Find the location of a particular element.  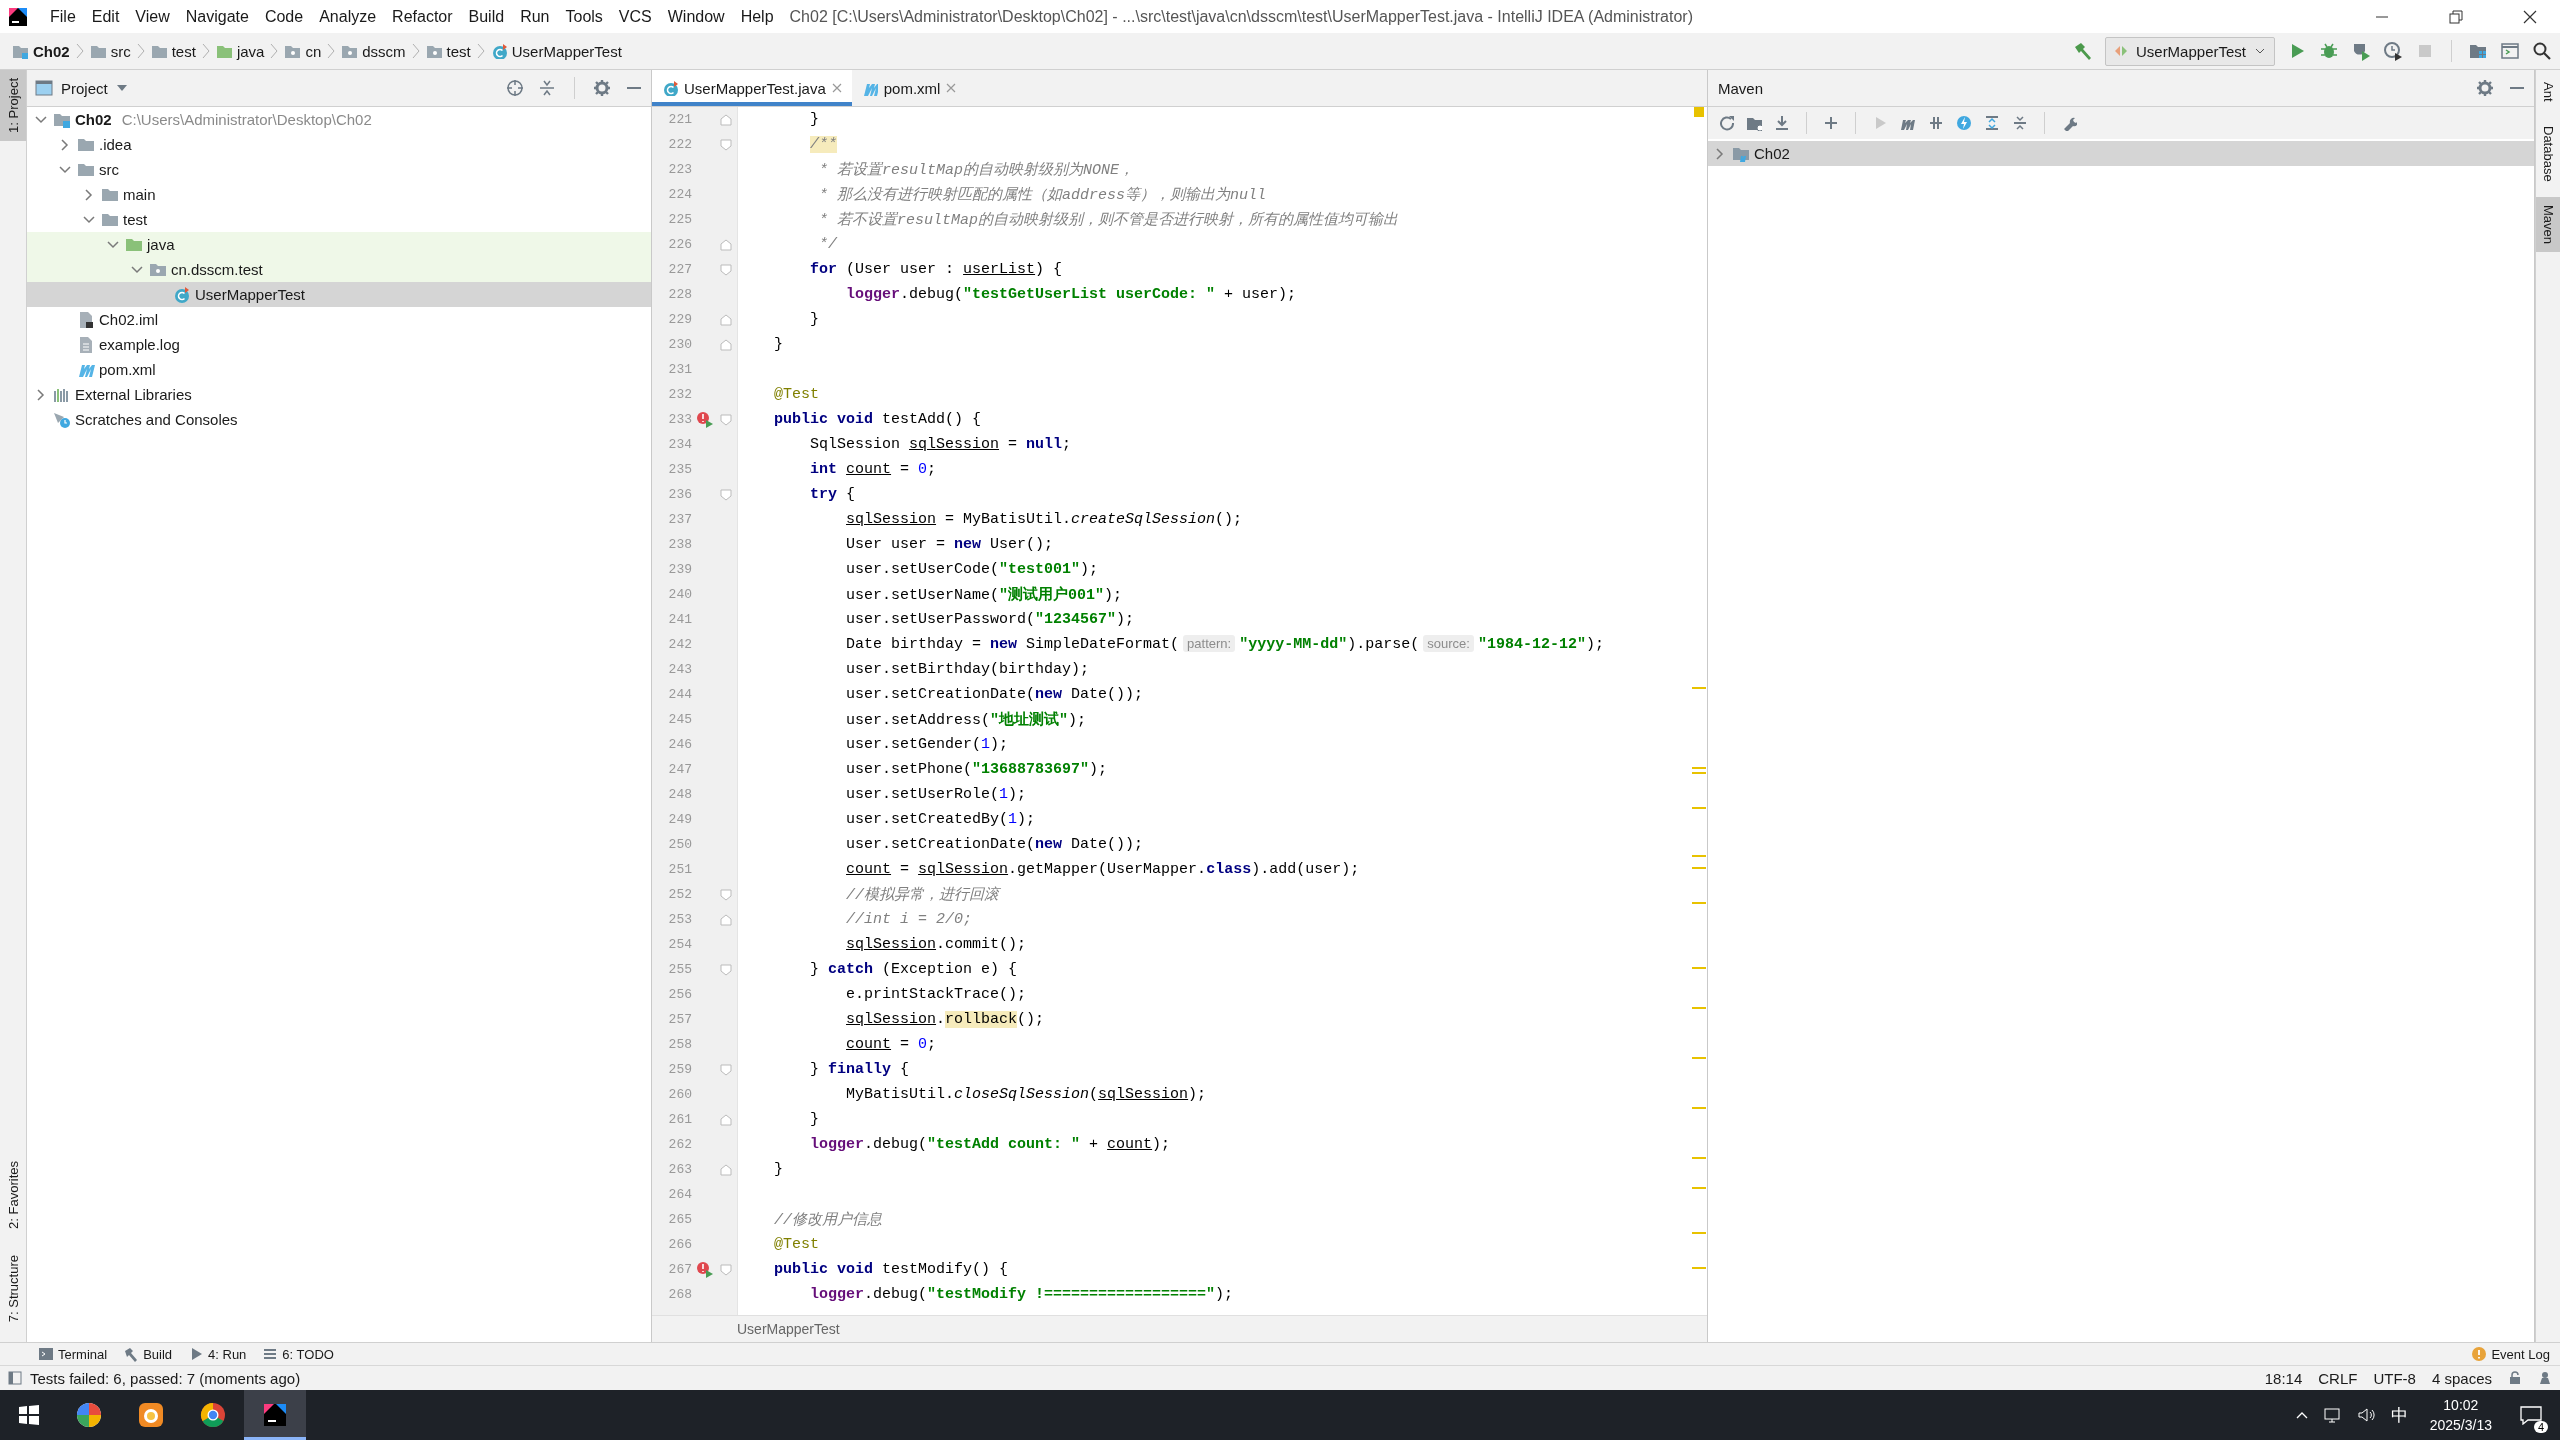

tree-item: Ch02 C:\Users\Administrator\Desktop\Ch02 is located at coordinates (339, 119).